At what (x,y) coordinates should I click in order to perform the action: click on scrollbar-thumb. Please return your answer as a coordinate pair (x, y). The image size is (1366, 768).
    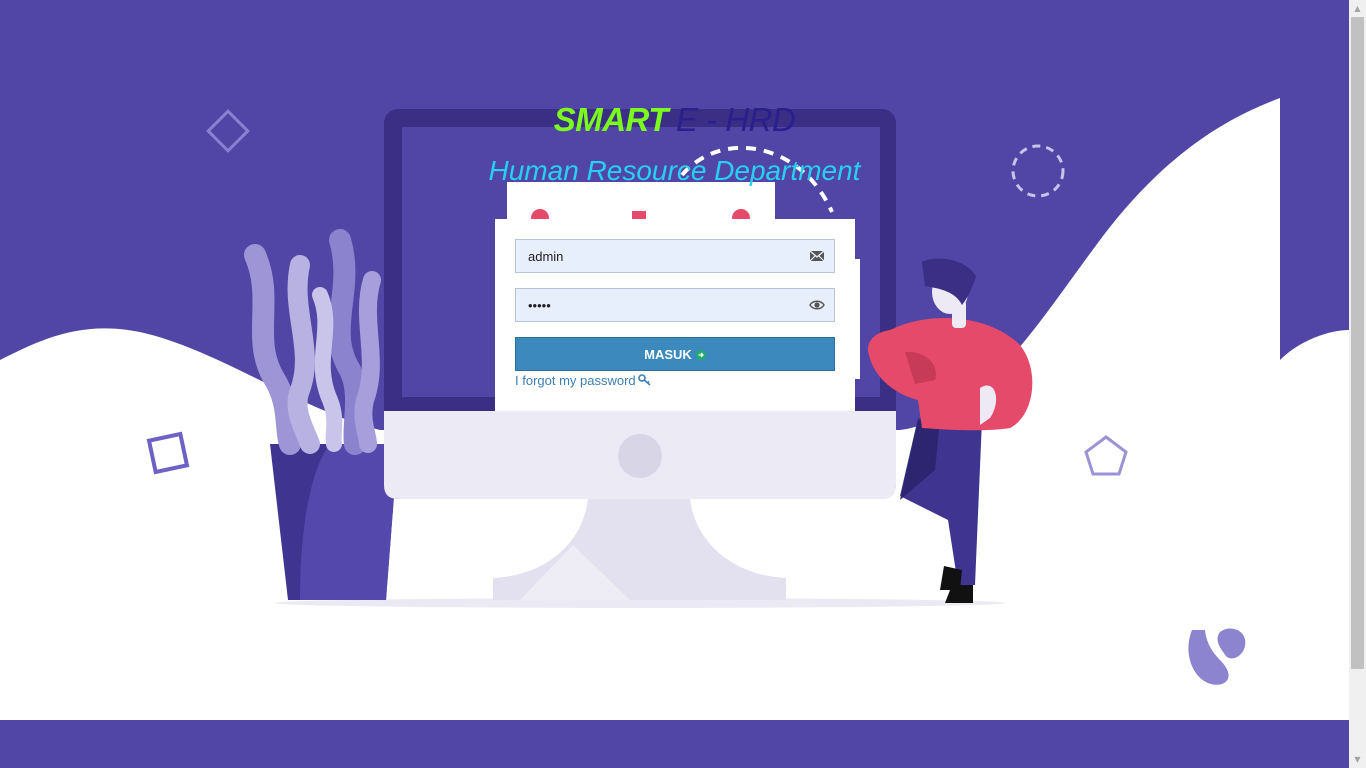
    Looking at the image, I should click on (1357, 343).